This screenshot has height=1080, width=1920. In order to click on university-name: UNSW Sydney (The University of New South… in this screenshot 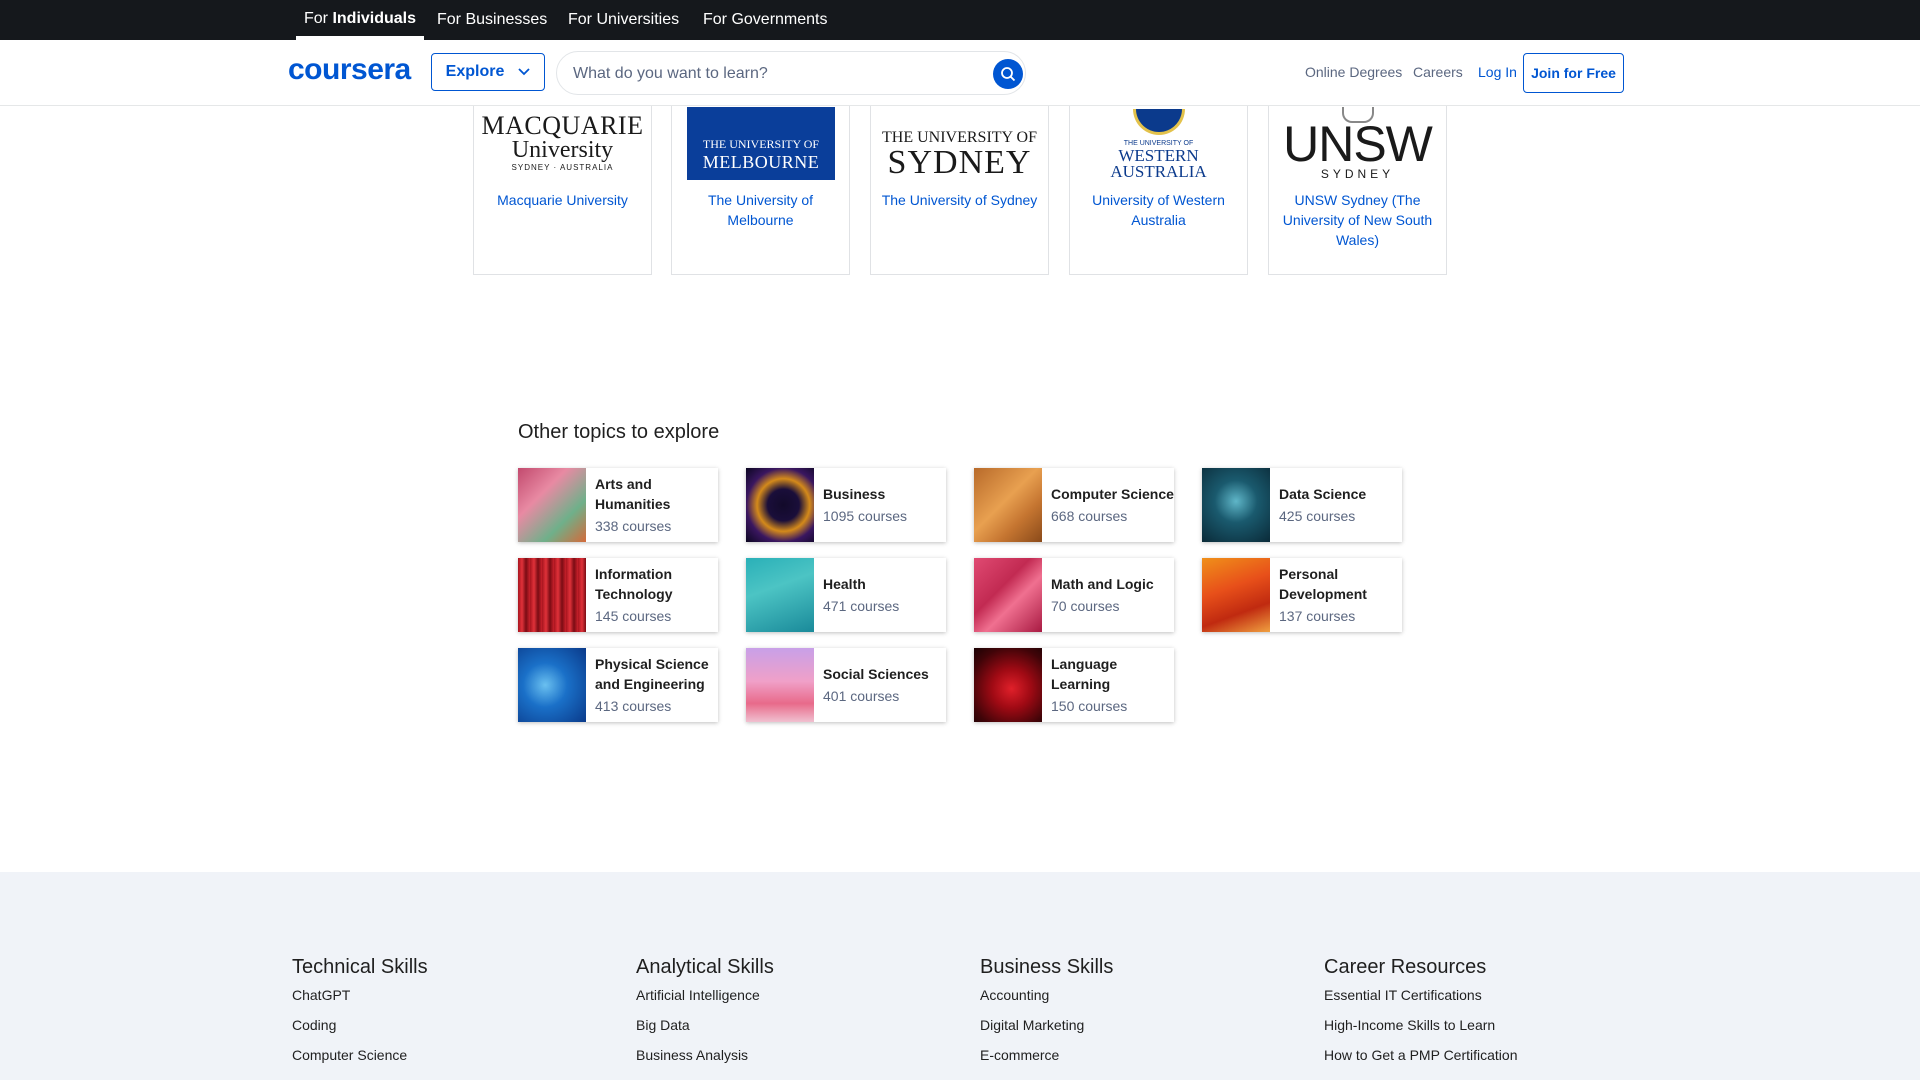, I will do `click(1357, 220)`.